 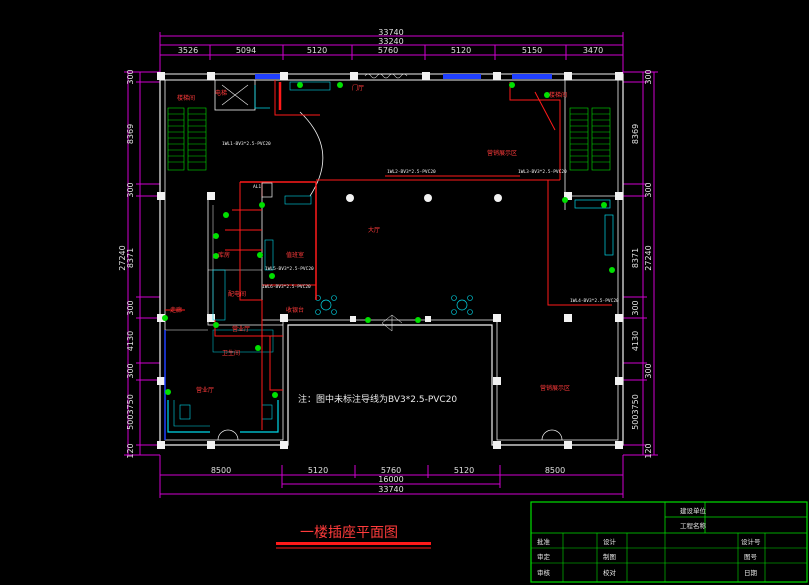 What do you see at coordinates (390, 479) in the screenshot?
I see `dim-bottom-mid: 16000` at bounding box center [390, 479].